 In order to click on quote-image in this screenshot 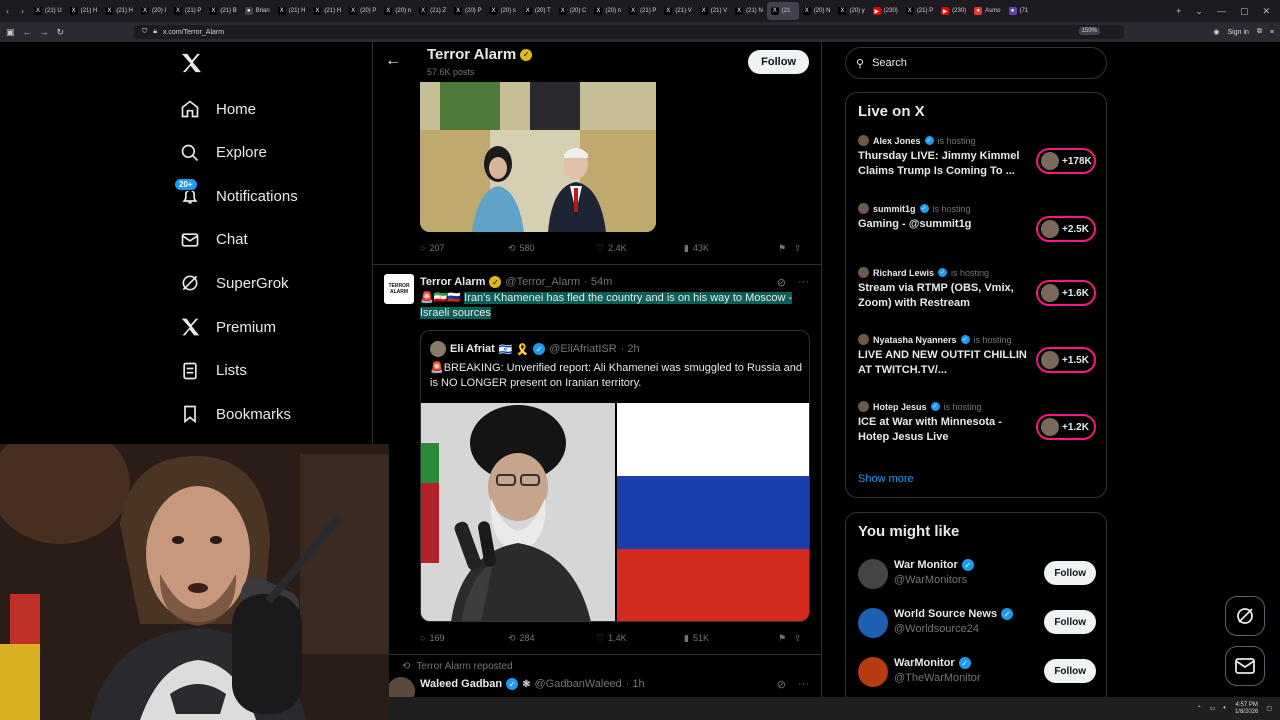, I will do `click(615, 512)`.